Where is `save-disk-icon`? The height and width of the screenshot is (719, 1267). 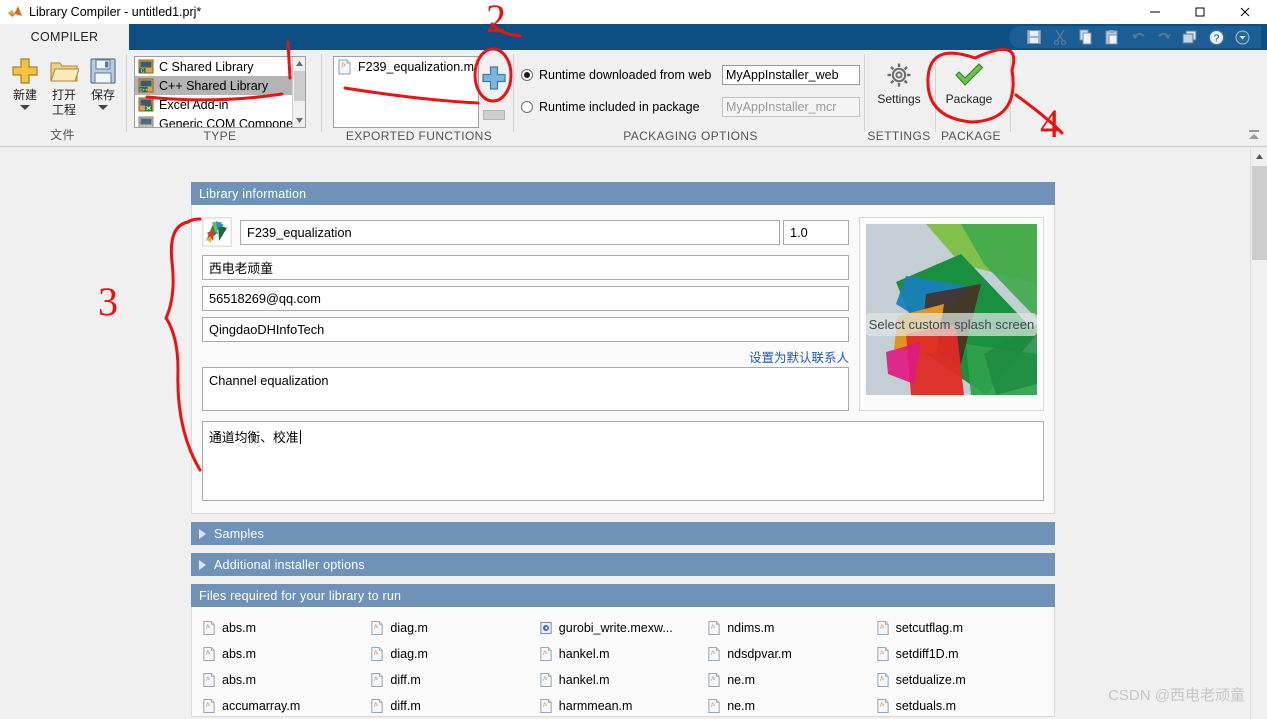 save-disk-icon is located at coordinates (103, 71).